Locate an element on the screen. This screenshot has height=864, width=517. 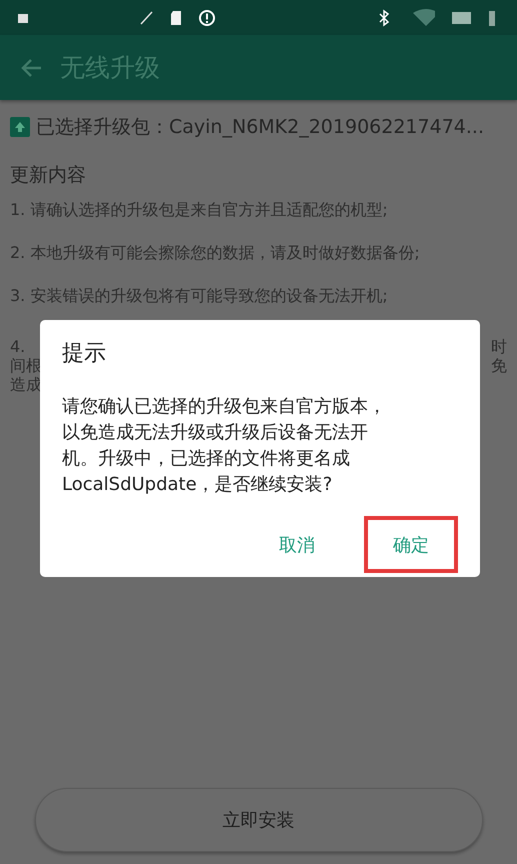
highlighted-dialog-button: 确定 is located at coordinates (411, 544).